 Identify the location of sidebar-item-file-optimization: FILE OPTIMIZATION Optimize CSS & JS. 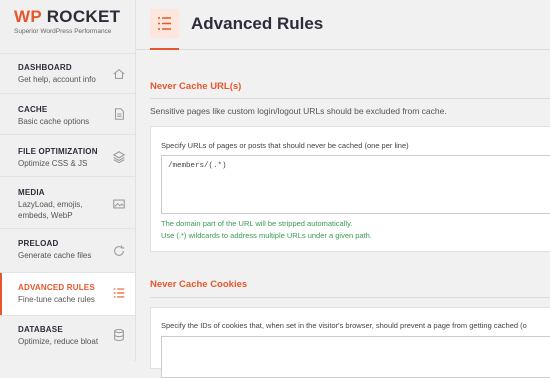
(67, 155).